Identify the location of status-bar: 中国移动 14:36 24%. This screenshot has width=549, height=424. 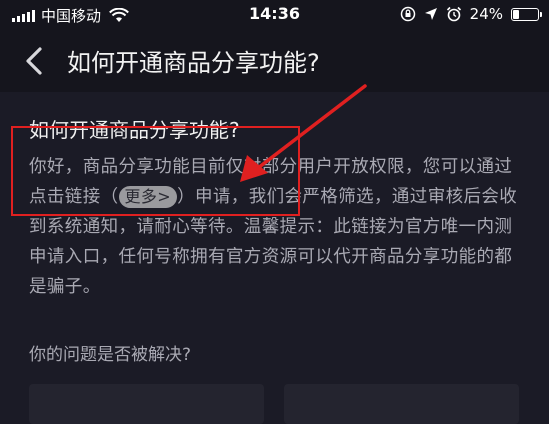
(274, 15).